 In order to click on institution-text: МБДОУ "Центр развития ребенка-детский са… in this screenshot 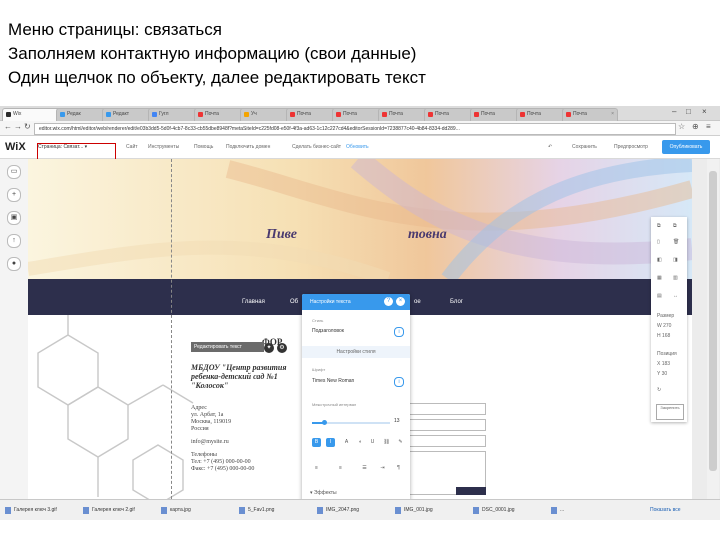, I will do `click(246, 376)`.